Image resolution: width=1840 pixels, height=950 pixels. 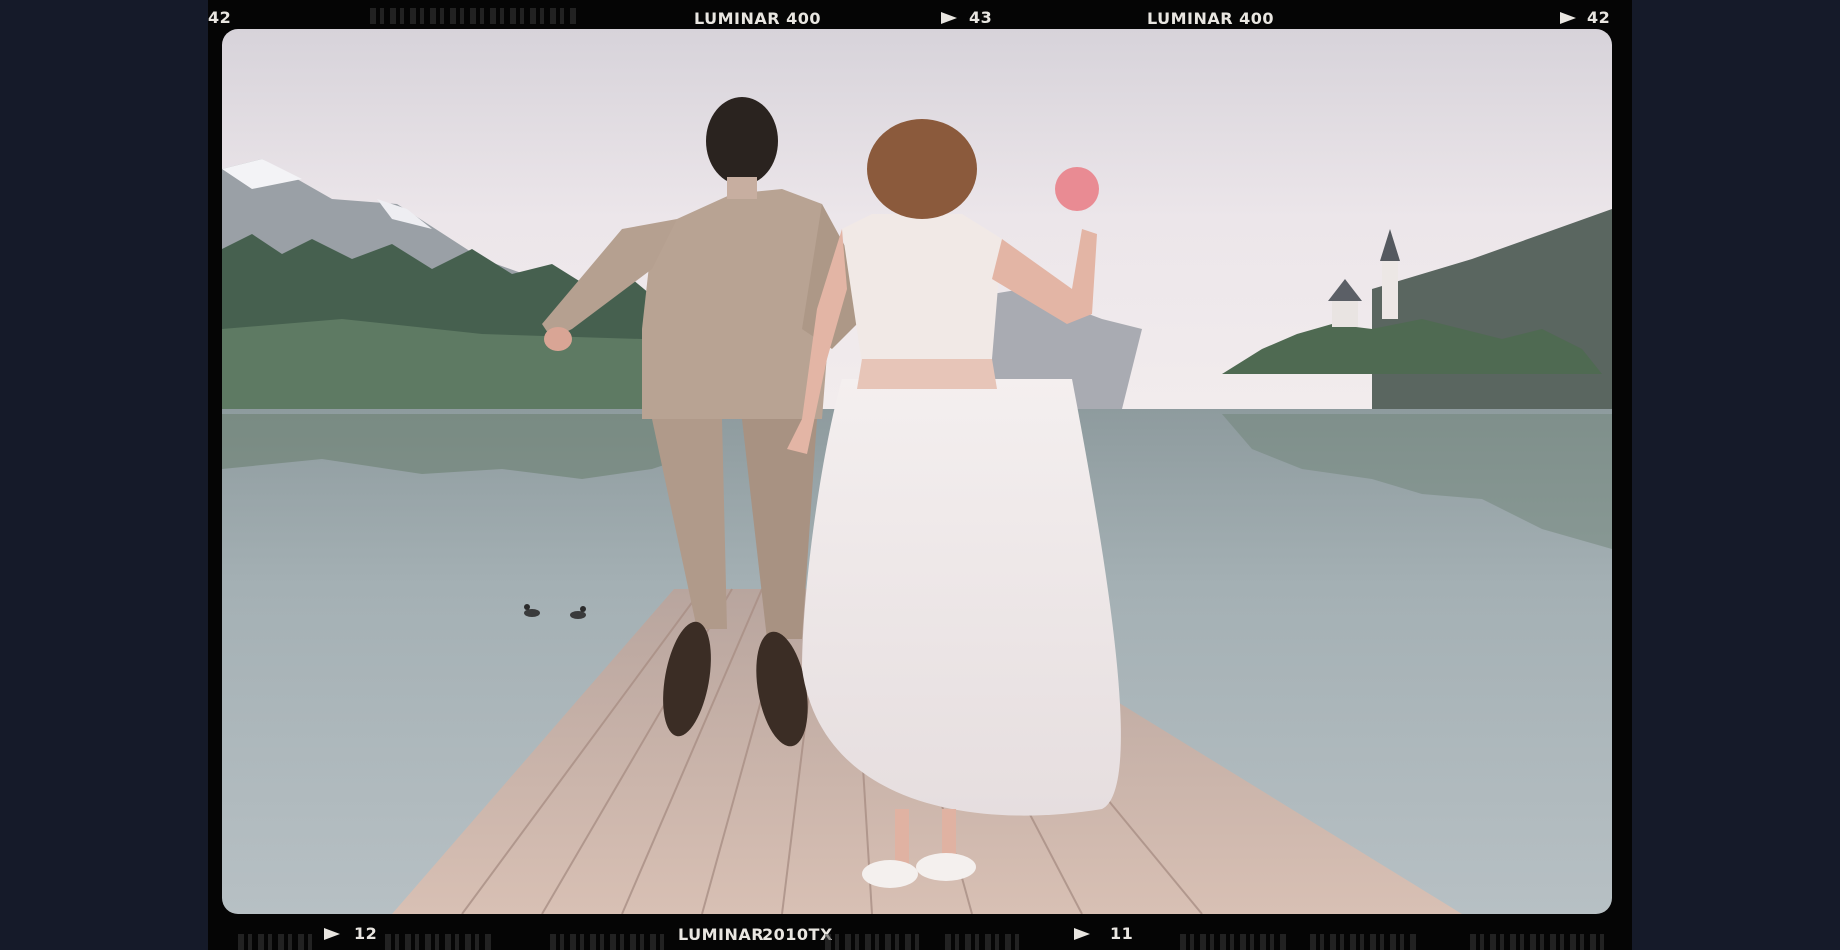 I want to click on church, so click(x=1345, y=313).